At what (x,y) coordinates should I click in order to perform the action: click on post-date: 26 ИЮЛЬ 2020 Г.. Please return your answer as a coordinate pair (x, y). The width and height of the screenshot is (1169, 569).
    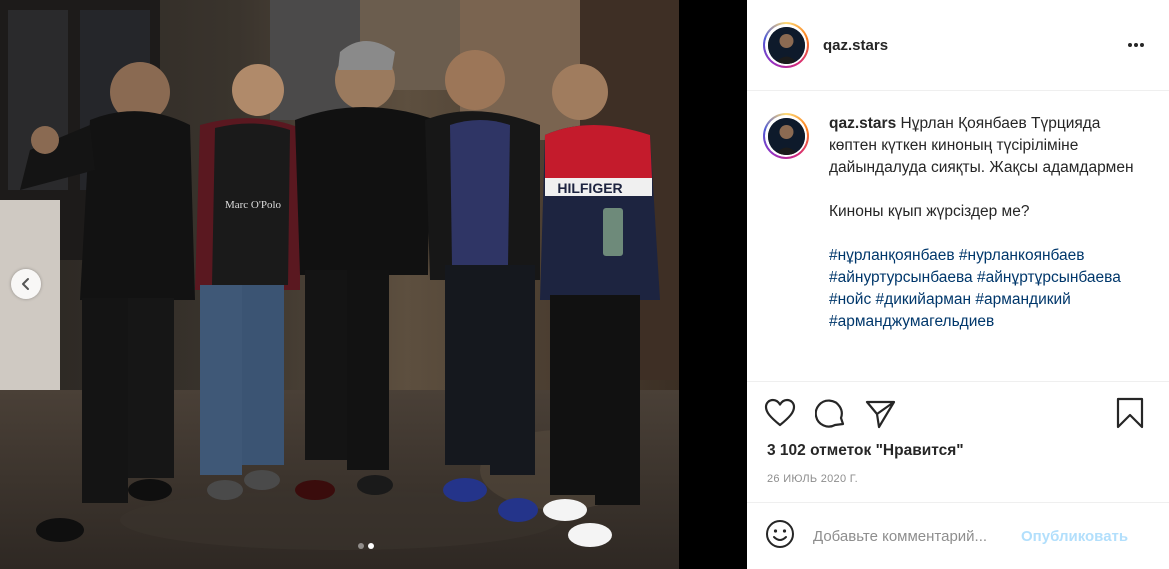
    Looking at the image, I should click on (812, 479).